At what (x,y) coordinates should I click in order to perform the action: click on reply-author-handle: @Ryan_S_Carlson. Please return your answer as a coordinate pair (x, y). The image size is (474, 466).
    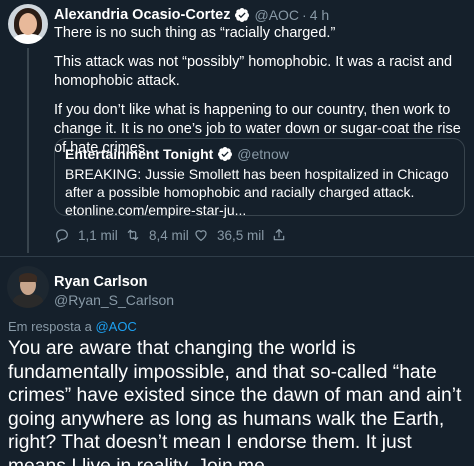
    Looking at the image, I should click on (114, 300).